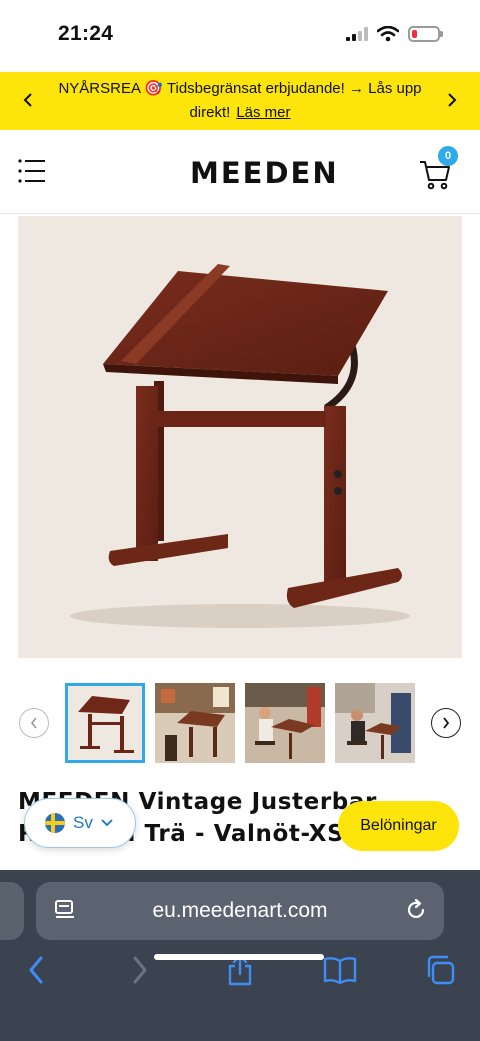 The image size is (480, 1041). Describe the element at coordinates (32, 171) in the screenshot. I see `menu-icon` at that location.